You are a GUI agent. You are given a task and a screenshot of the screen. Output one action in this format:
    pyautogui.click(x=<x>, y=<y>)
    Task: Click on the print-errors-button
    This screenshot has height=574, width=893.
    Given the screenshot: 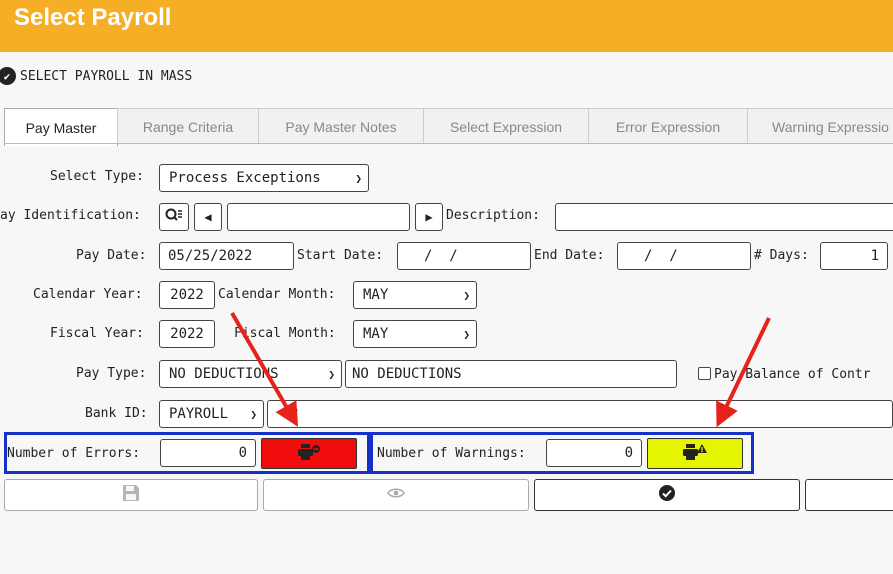 What is the action you would take?
    pyautogui.click(x=309, y=453)
    